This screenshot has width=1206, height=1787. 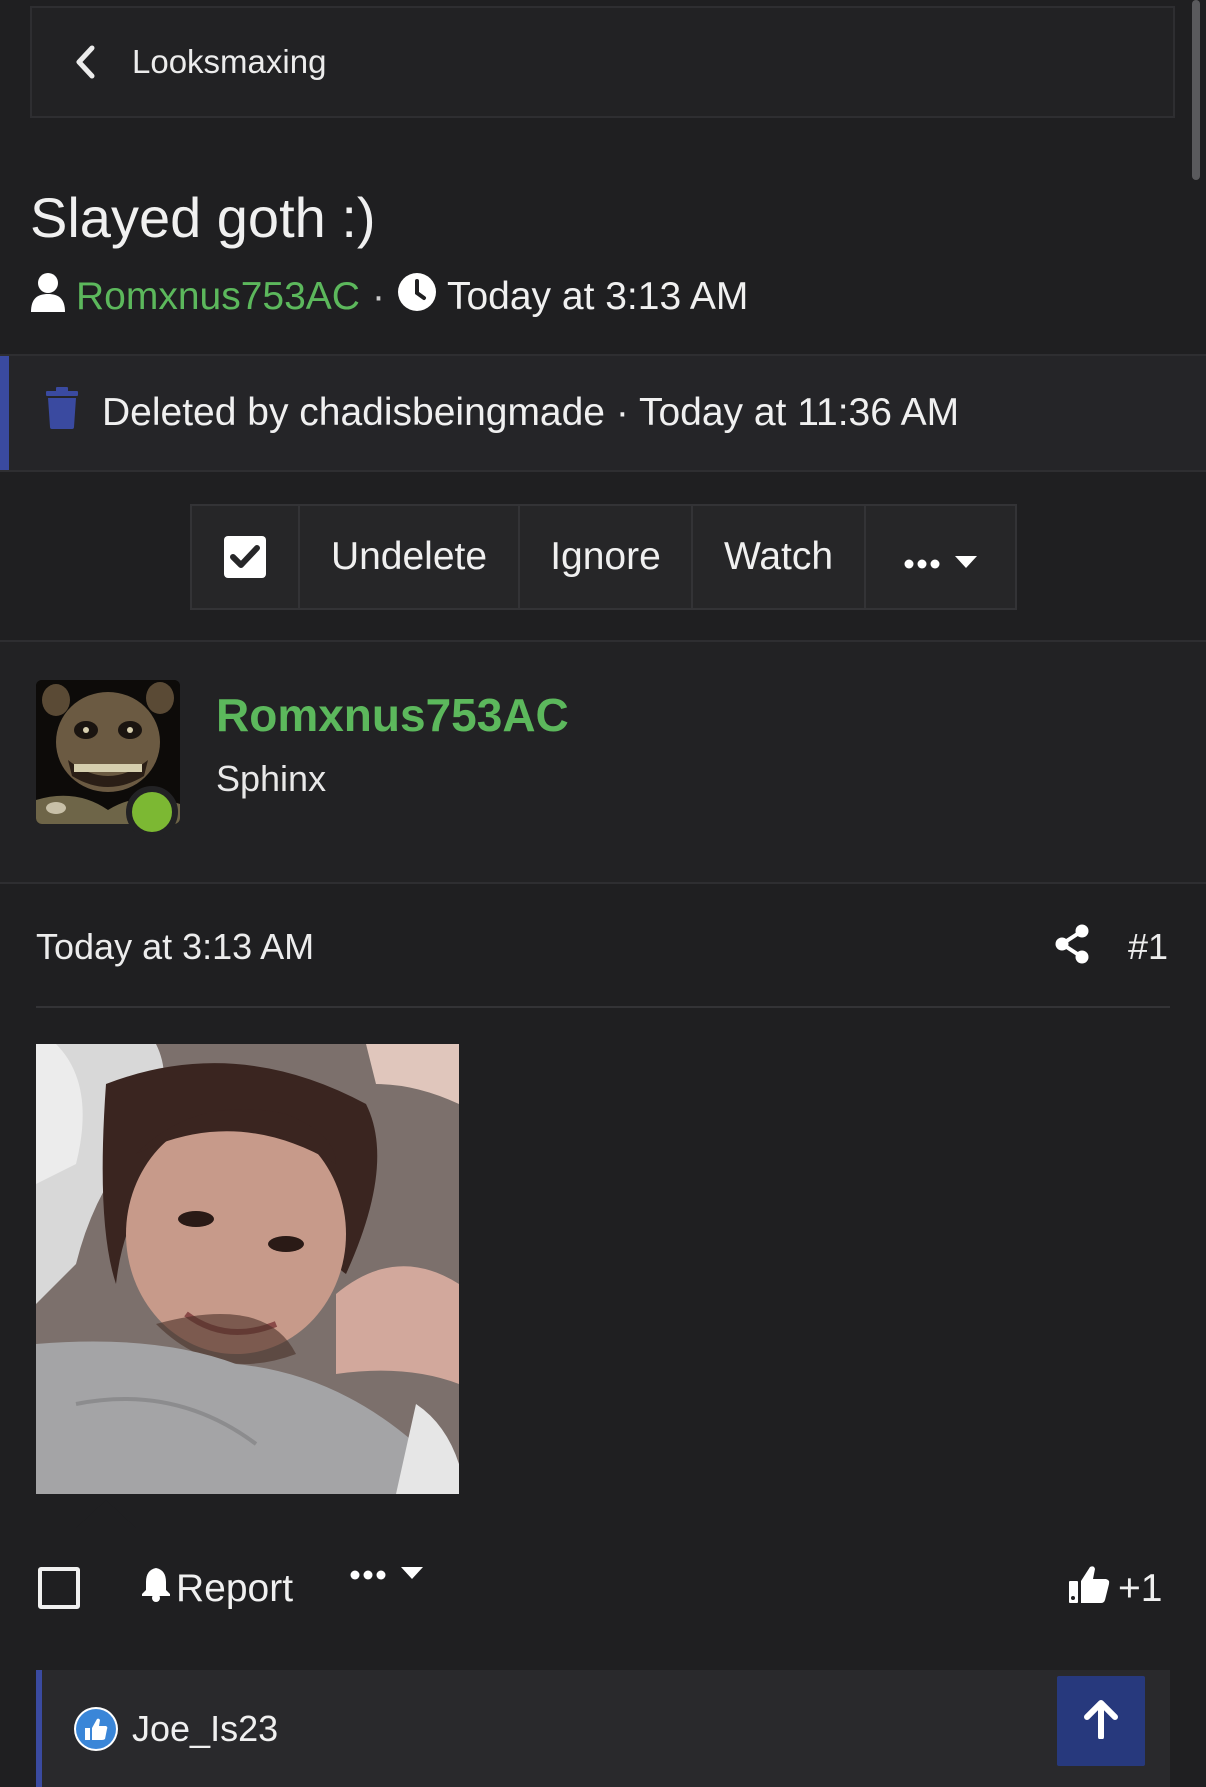 I want to click on user-icon, so click(x=48, y=297).